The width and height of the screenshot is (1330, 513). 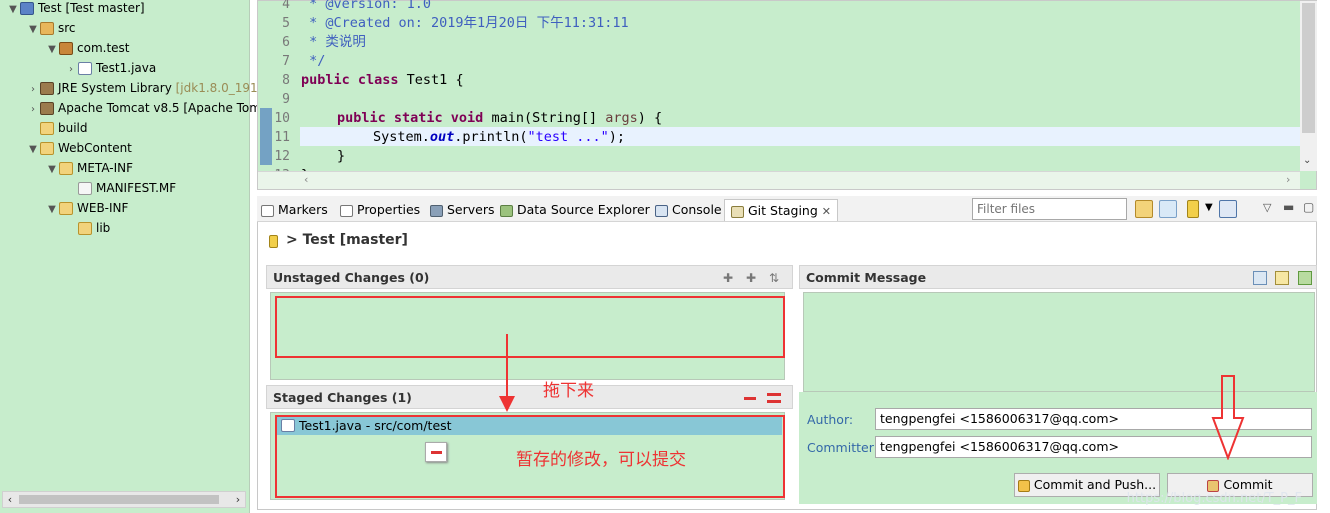 What do you see at coordinates (1260, 278) in the screenshot?
I see `sign-off-icon` at bounding box center [1260, 278].